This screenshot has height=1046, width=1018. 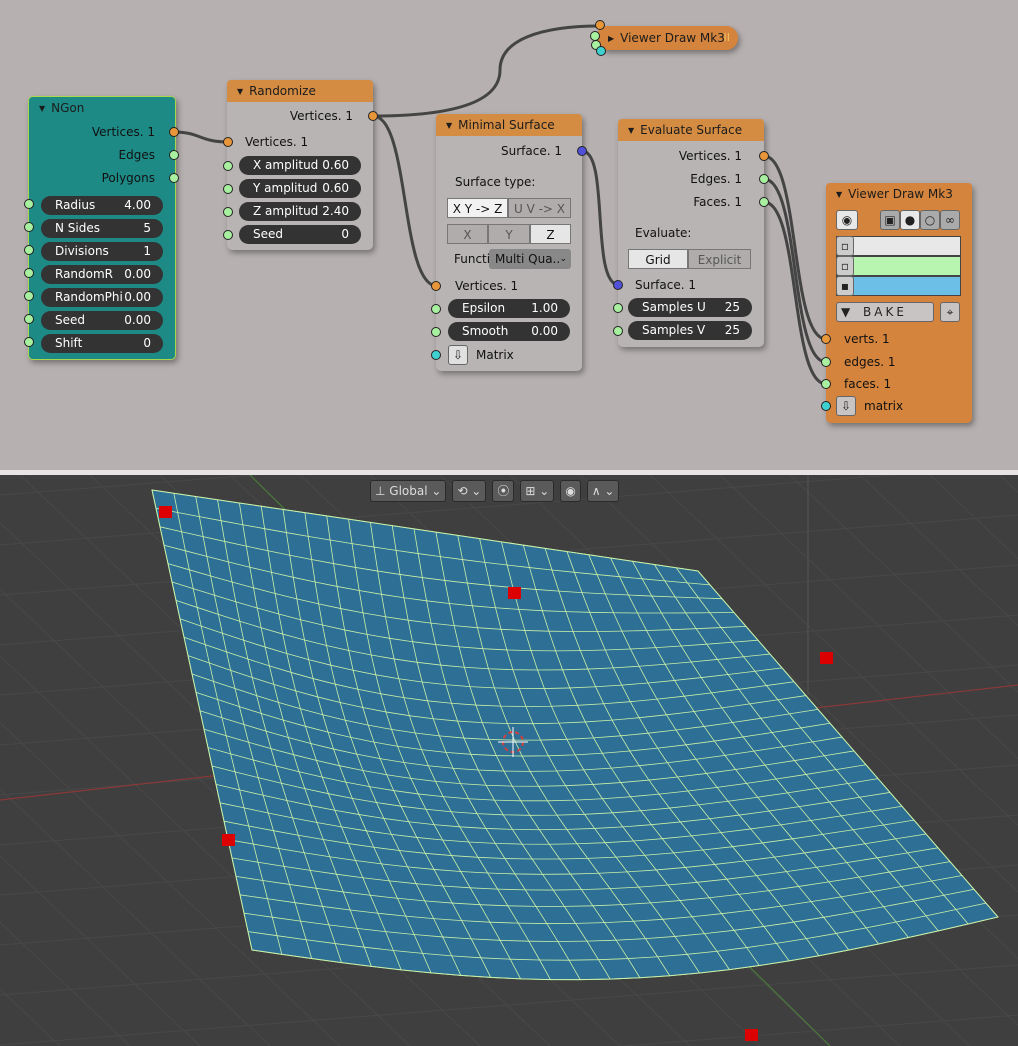 What do you see at coordinates (509, 331) in the screenshot?
I see `smooth-field: Smooth 0.00` at bounding box center [509, 331].